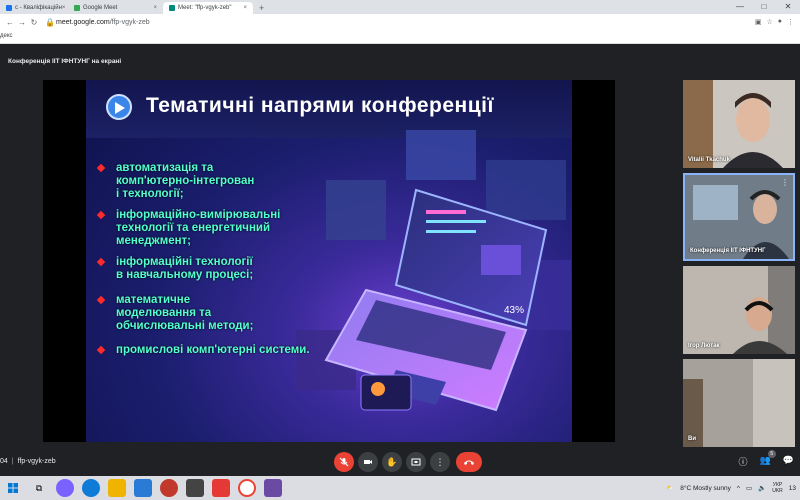 The width and height of the screenshot is (800, 500). What do you see at coordinates (739, 403) in the screenshot?
I see `participant-tile-self: Ви` at bounding box center [739, 403].